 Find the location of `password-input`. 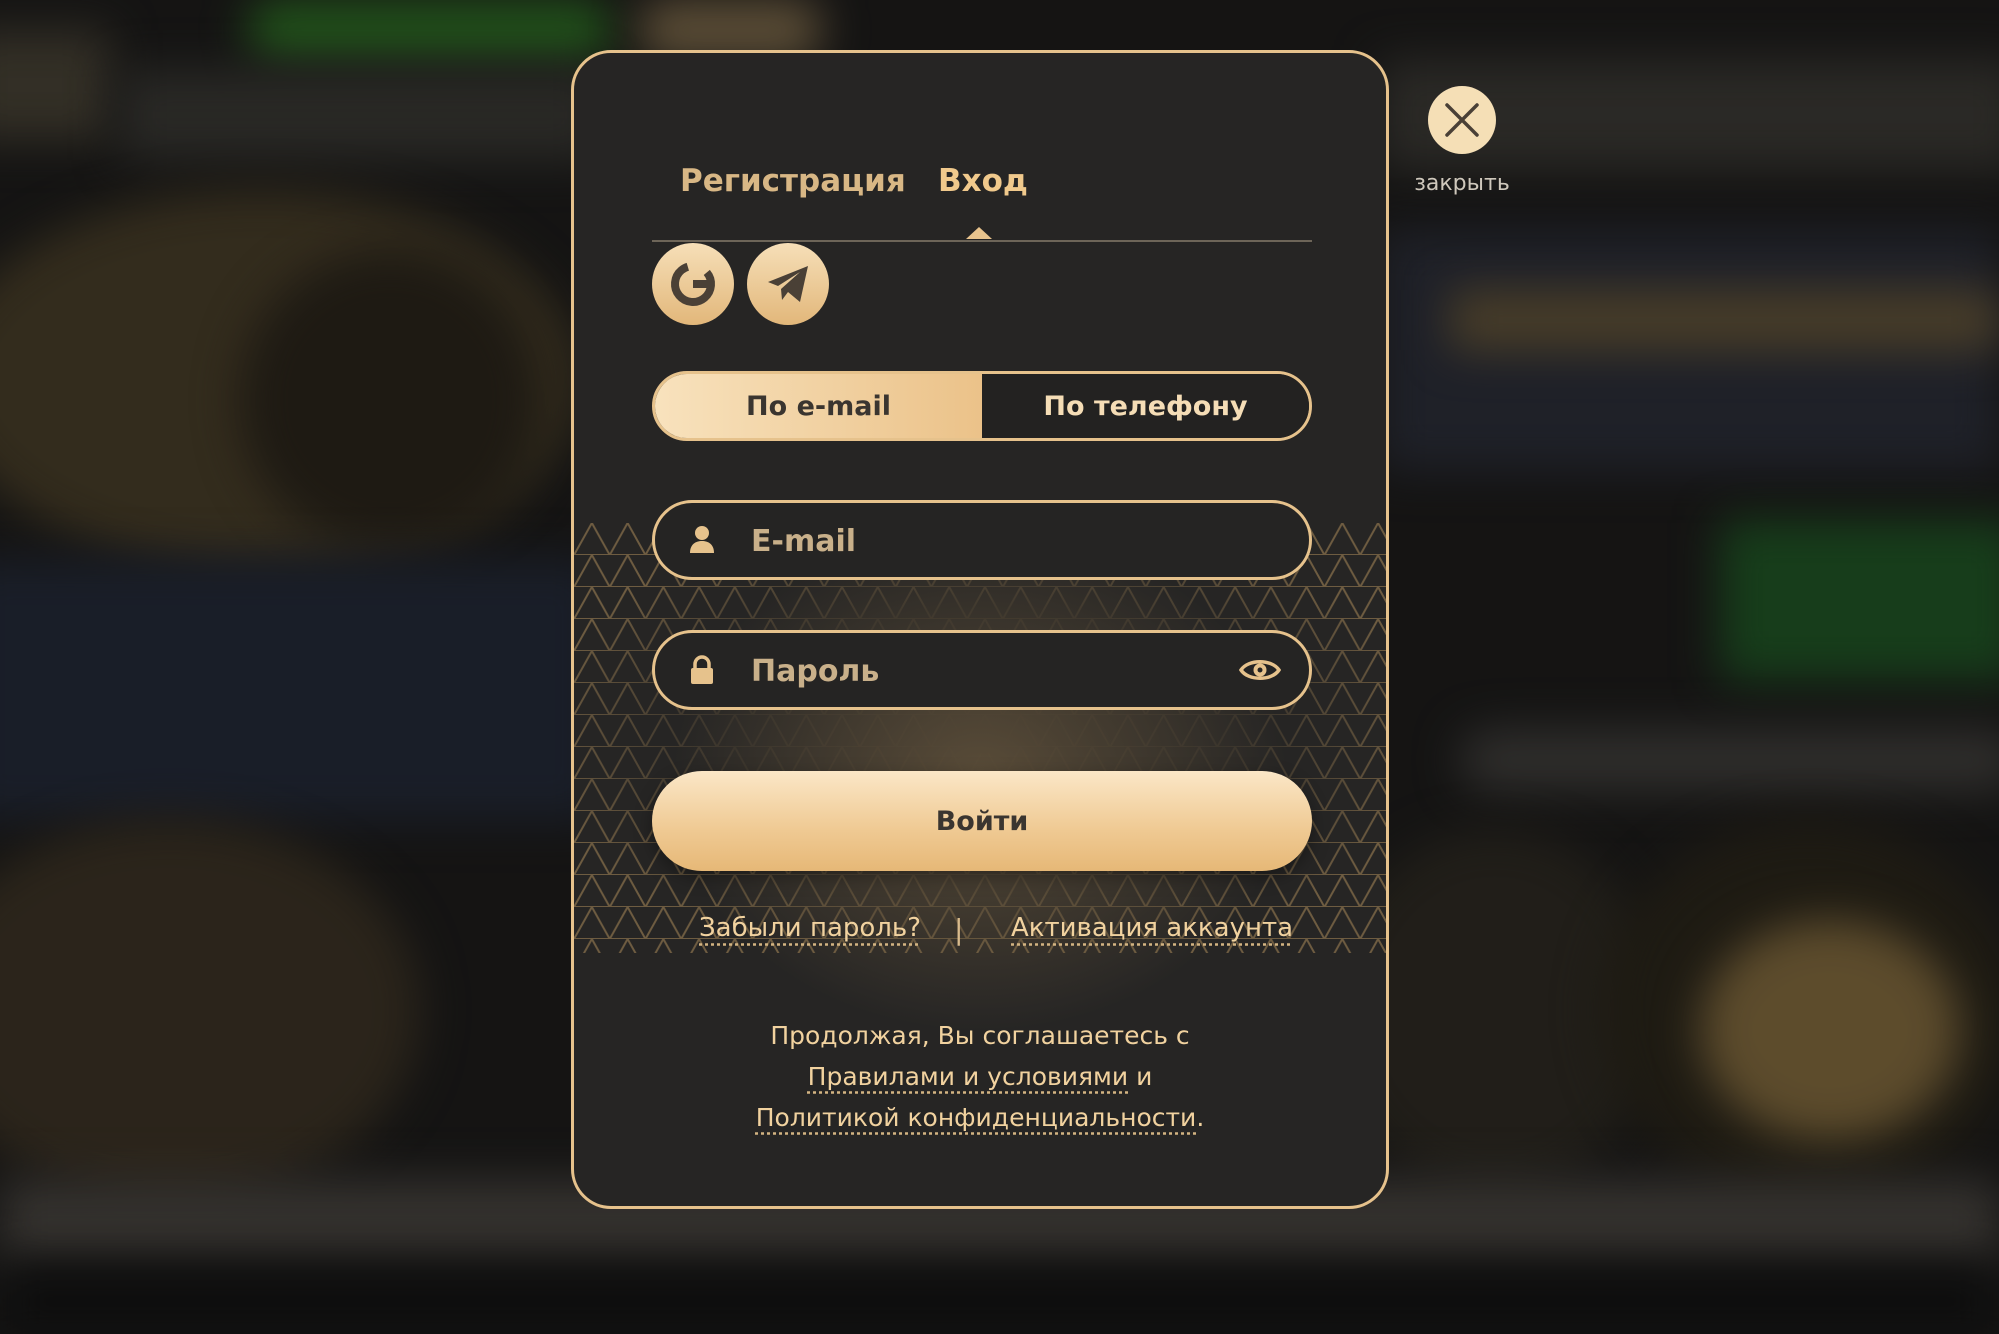

password-input is located at coordinates (981, 671).